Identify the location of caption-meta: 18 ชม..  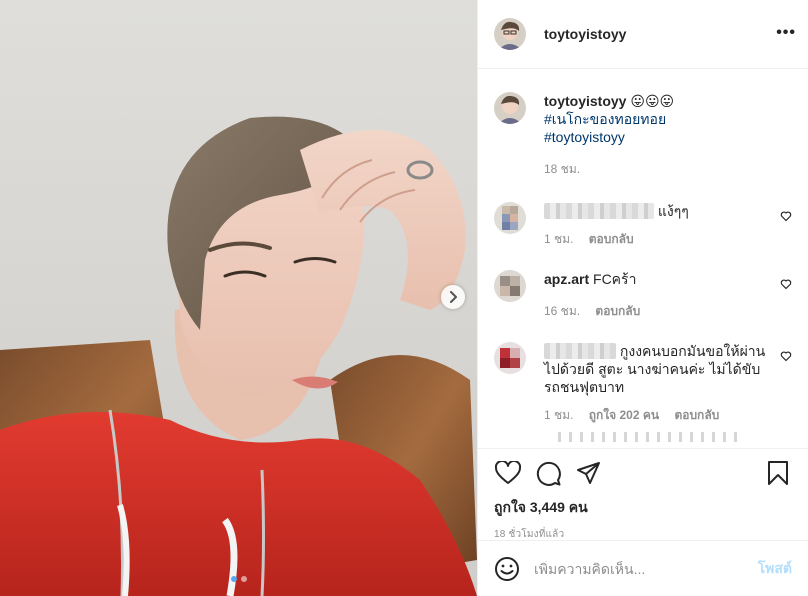
(609, 169).